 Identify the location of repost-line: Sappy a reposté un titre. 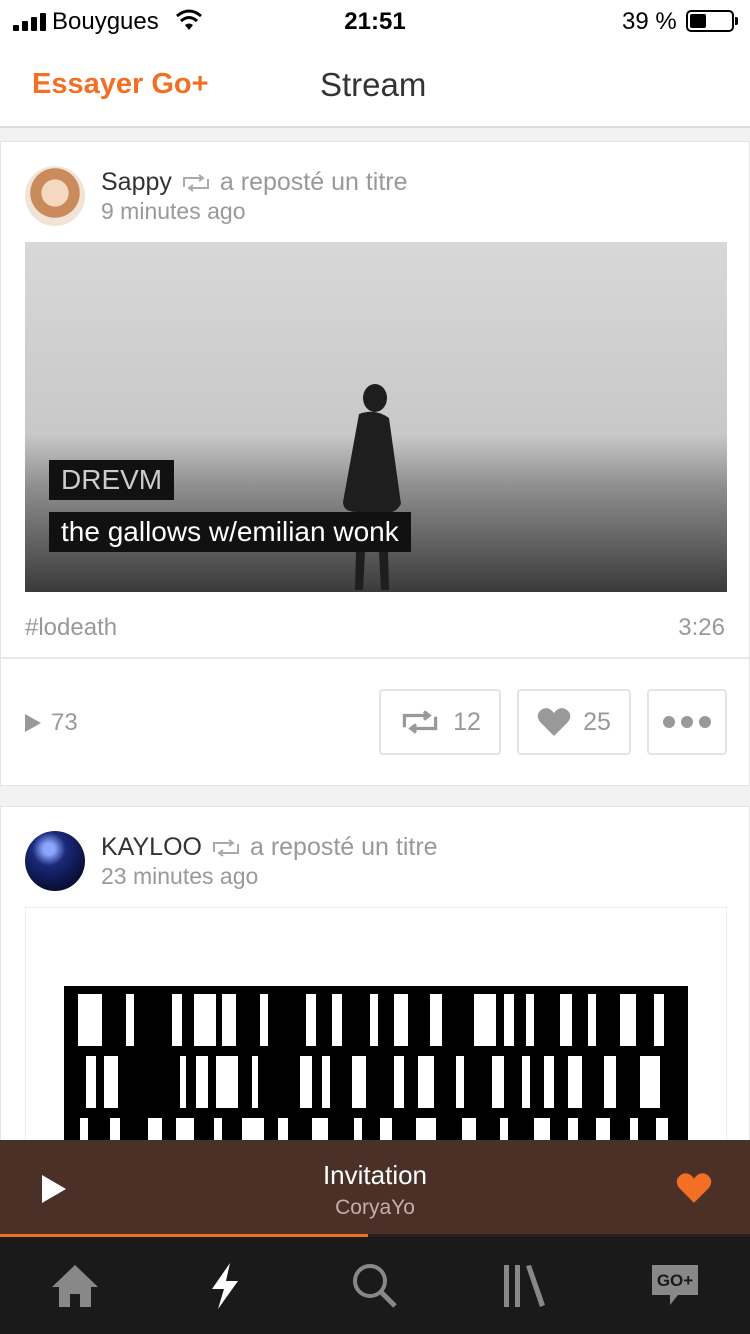
(254, 182).